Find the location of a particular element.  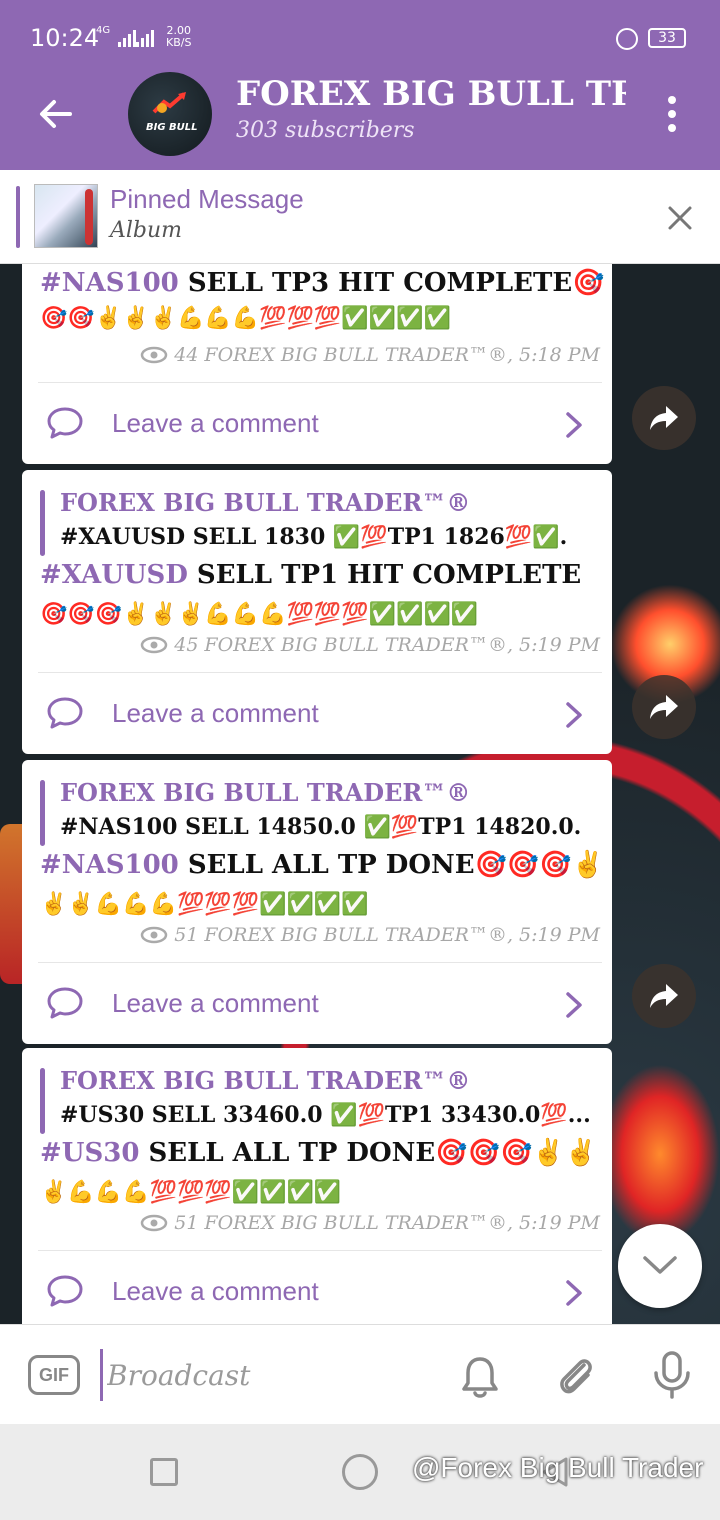

pinned-title: Pinned Message is located at coordinates (207, 199).